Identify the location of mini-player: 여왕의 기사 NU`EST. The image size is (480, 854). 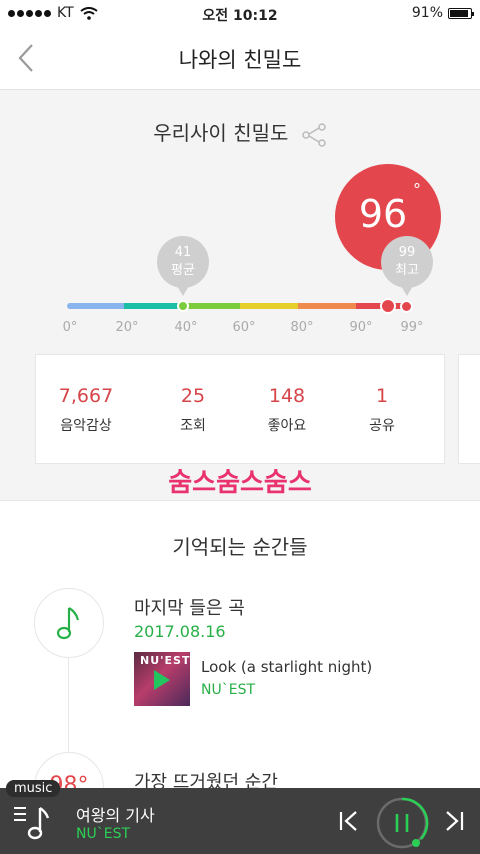
(240, 821).